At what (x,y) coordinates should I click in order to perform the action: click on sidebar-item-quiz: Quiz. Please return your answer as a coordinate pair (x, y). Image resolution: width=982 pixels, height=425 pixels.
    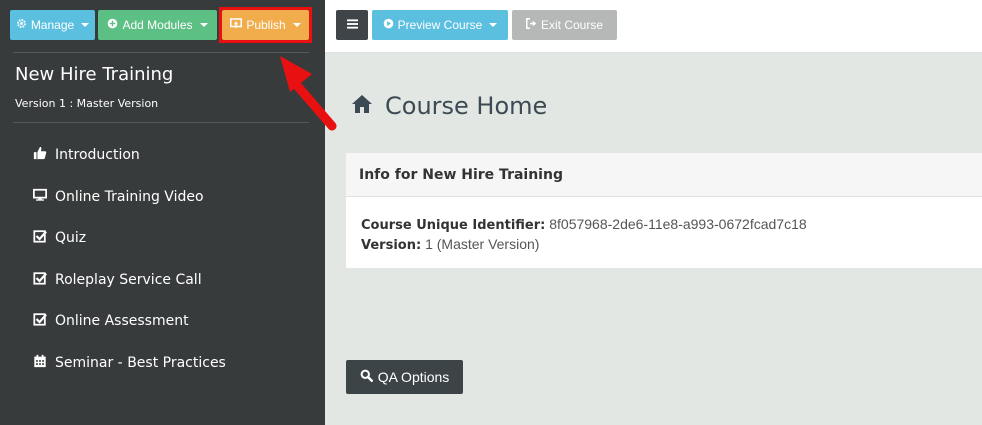
    Looking at the image, I should click on (59, 238).